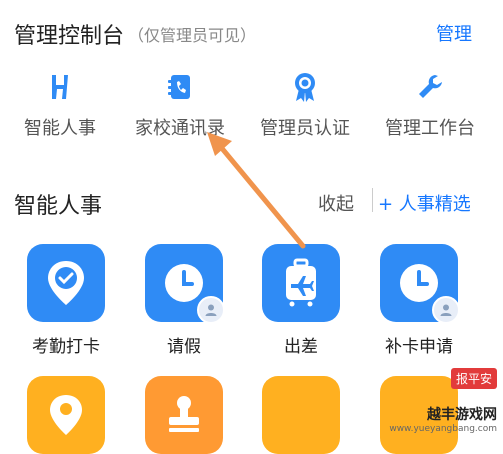  I want to click on annotation-arrow, so click(256, 190).